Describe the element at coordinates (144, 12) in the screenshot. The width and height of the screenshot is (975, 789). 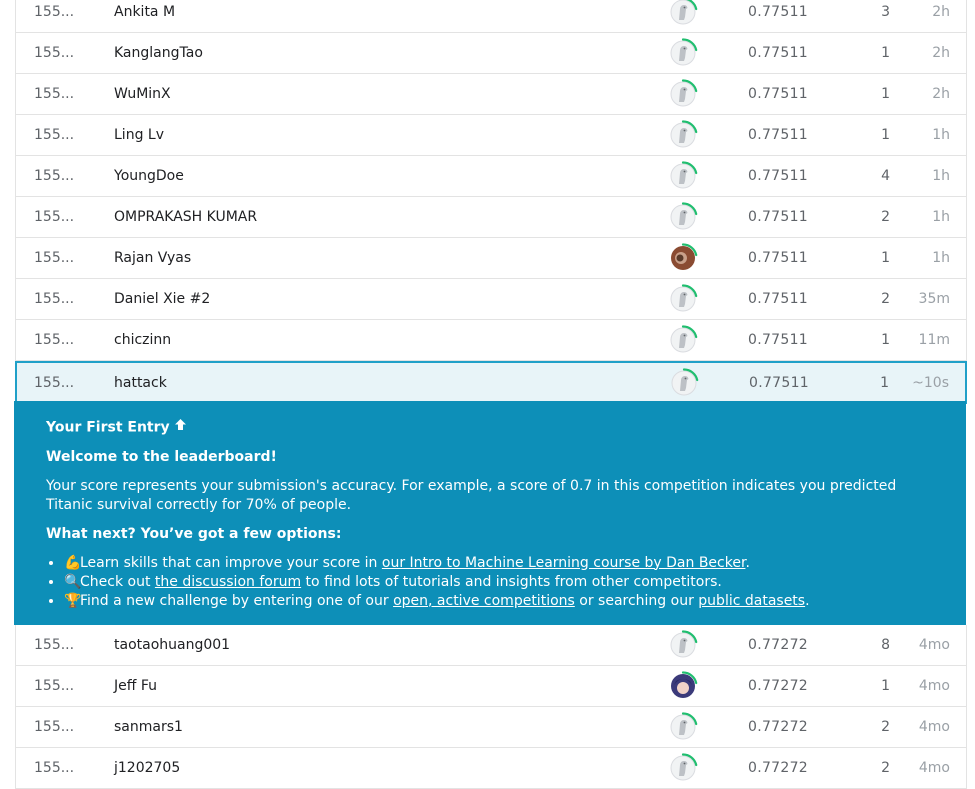
I see `team-name: Ankita M` at that location.